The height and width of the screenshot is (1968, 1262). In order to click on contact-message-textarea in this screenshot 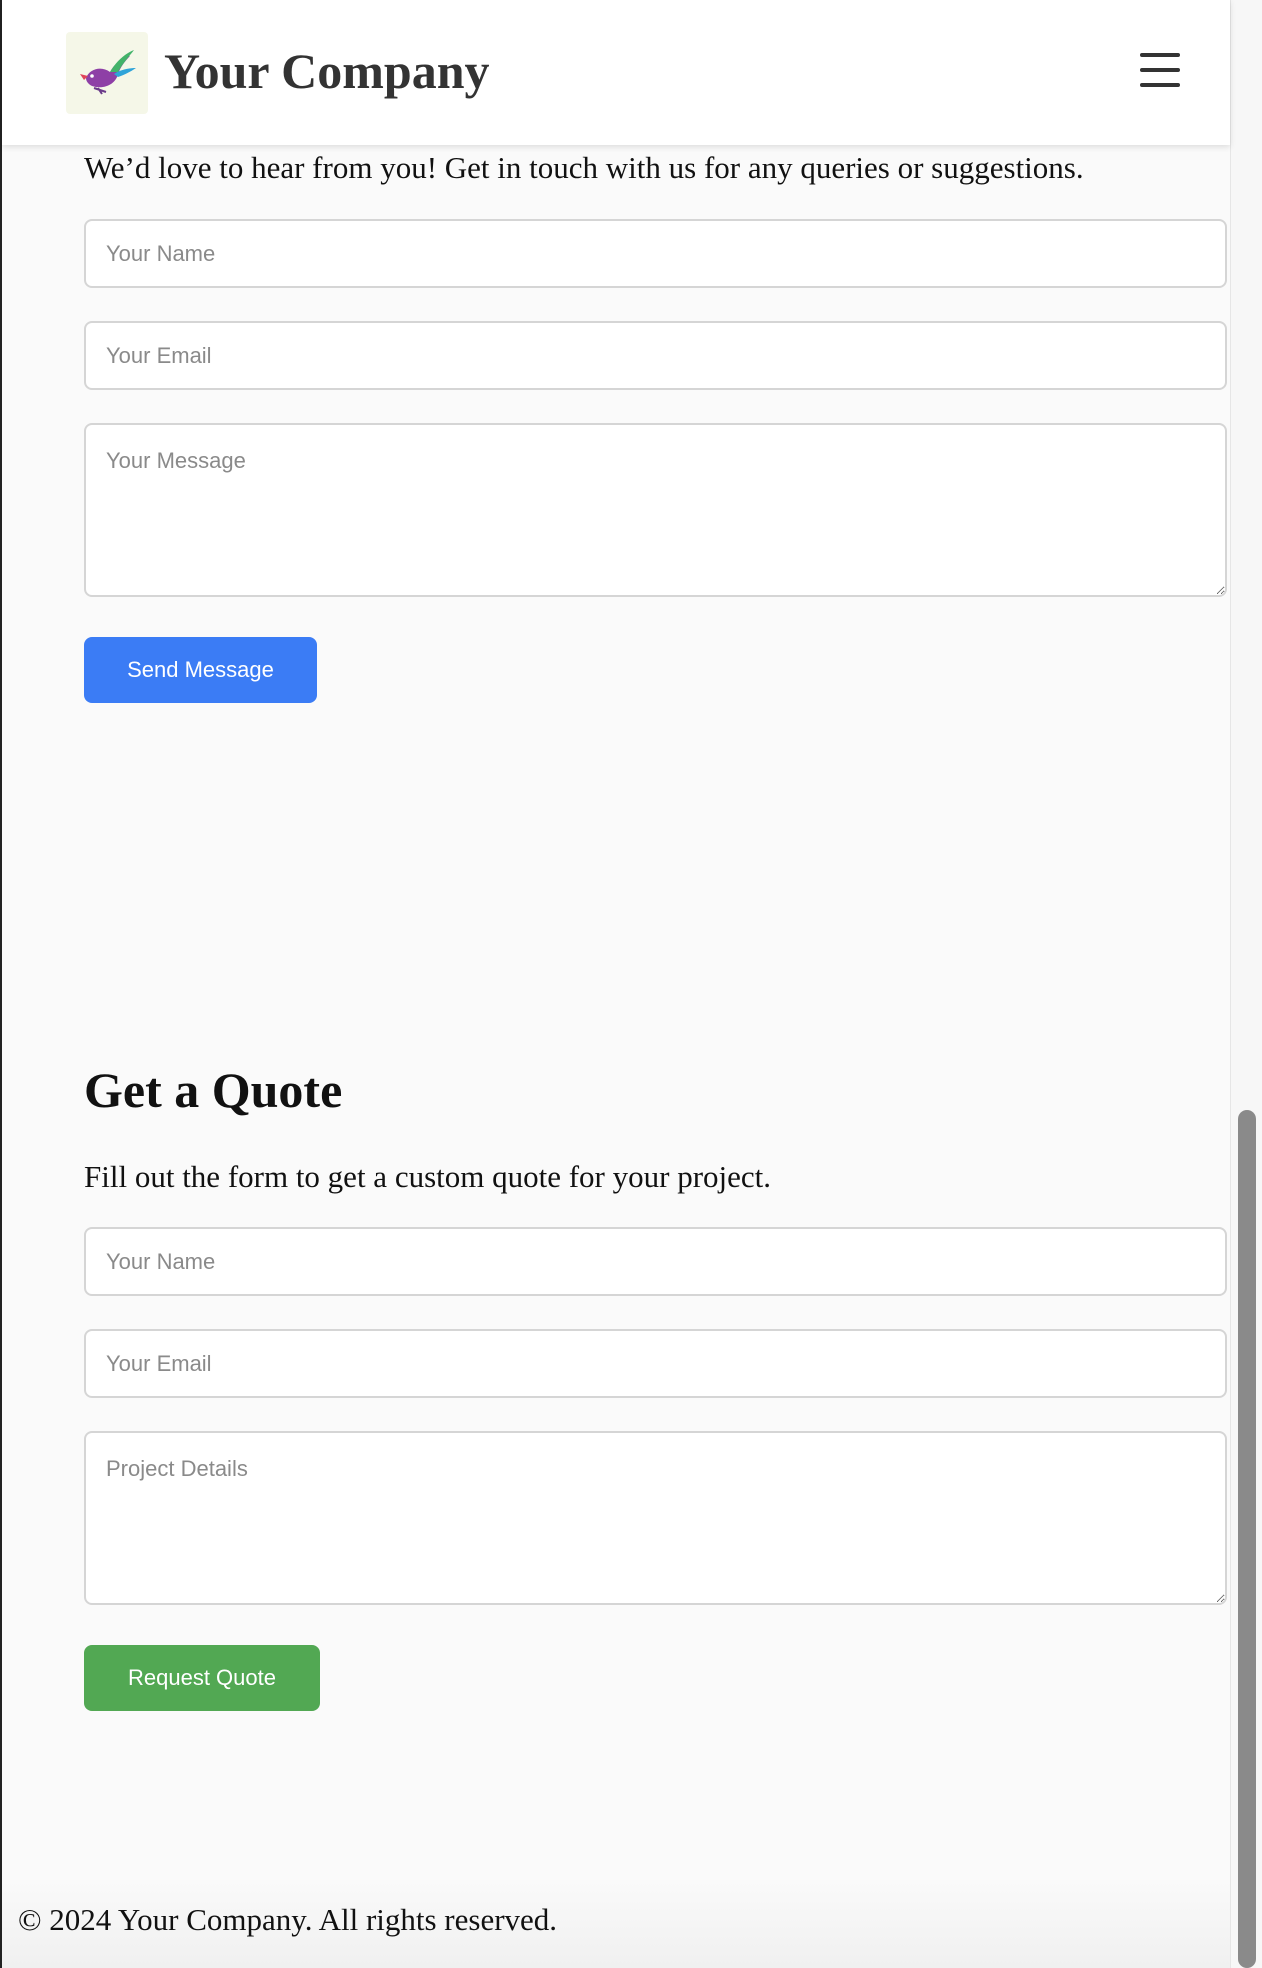, I will do `click(655, 510)`.